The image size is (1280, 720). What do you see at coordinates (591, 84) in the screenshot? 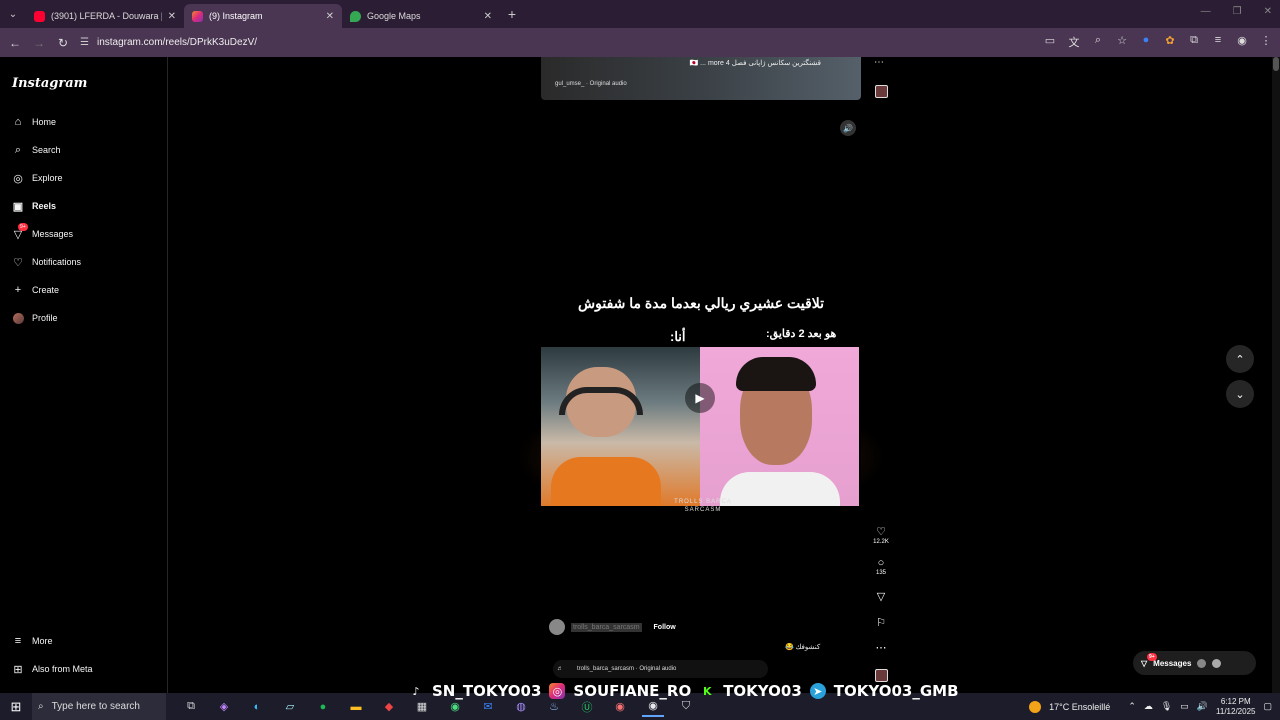
I see `previous-reel-audio: gul_umse_ · Original audio` at bounding box center [591, 84].